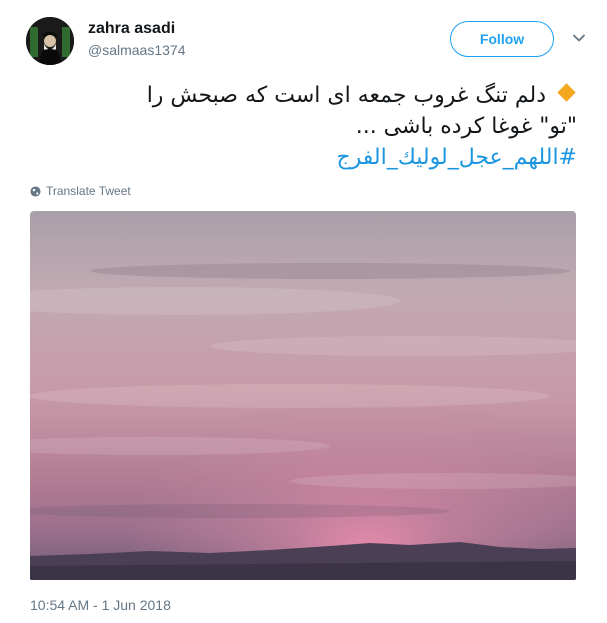  I want to click on avatar, so click(50, 41).